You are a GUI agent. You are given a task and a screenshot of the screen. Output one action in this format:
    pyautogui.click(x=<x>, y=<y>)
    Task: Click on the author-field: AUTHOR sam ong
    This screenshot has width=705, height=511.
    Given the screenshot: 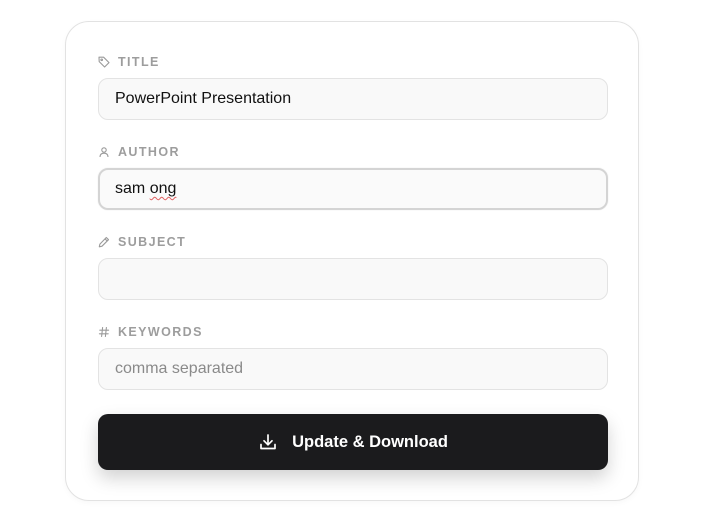 What is the action you would take?
    pyautogui.click(x=353, y=177)
    